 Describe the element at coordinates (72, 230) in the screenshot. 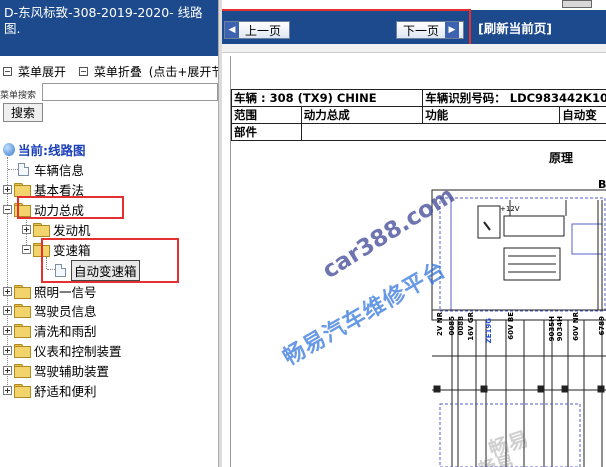

I see `tree-item-label: 发动机` at that location.